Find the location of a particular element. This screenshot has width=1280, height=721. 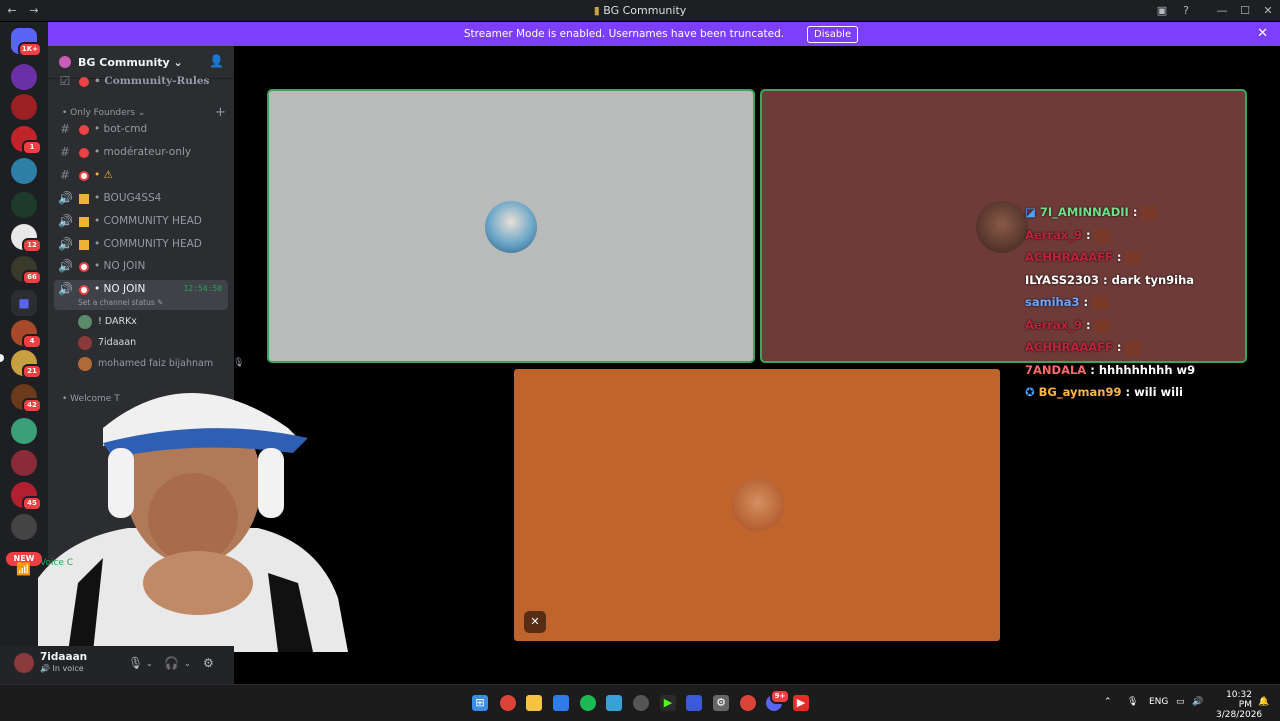

server-icon: 66 is located at coordinates (26, 270).